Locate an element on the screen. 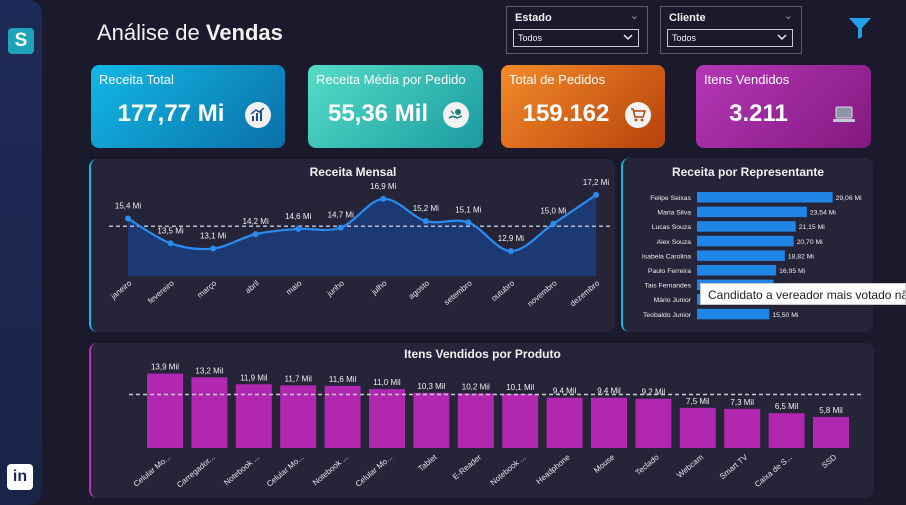  x-tick-label: novembro is located at coordinates (542, 293).